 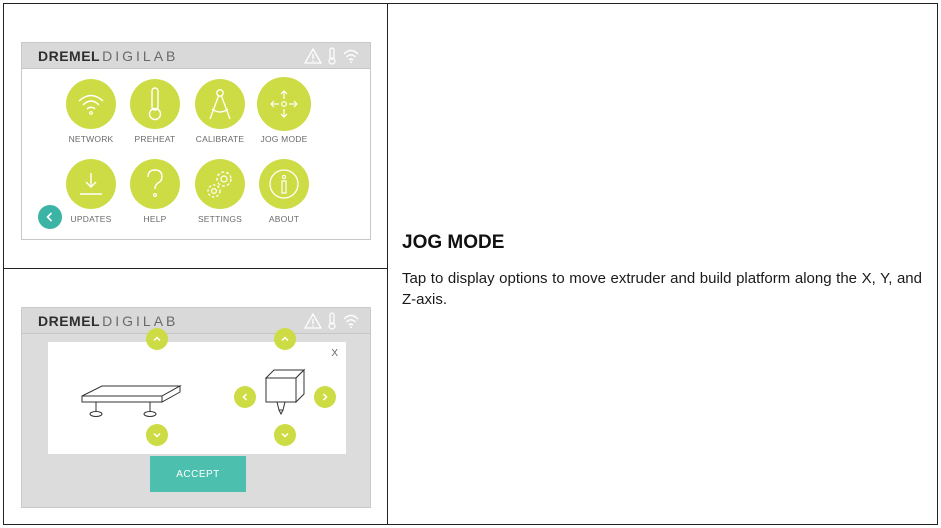 I want to click on extruder-icon, so click(x=285, y=392).